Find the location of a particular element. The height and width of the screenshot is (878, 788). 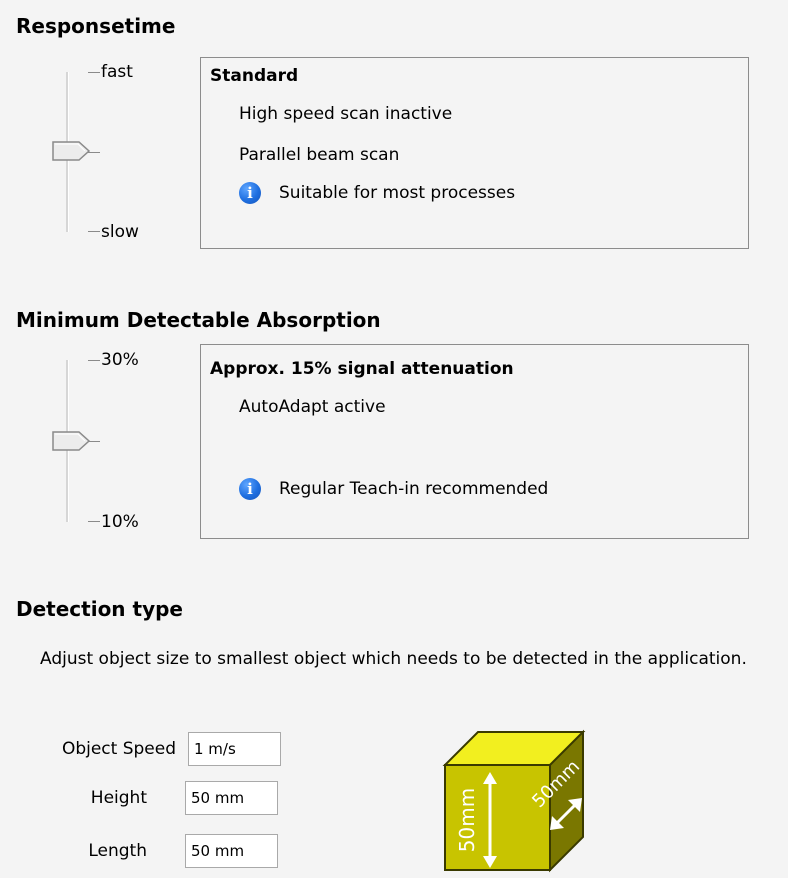

object-size-cube-icon: 50mm 50mm is located at coordinates (515, 803).